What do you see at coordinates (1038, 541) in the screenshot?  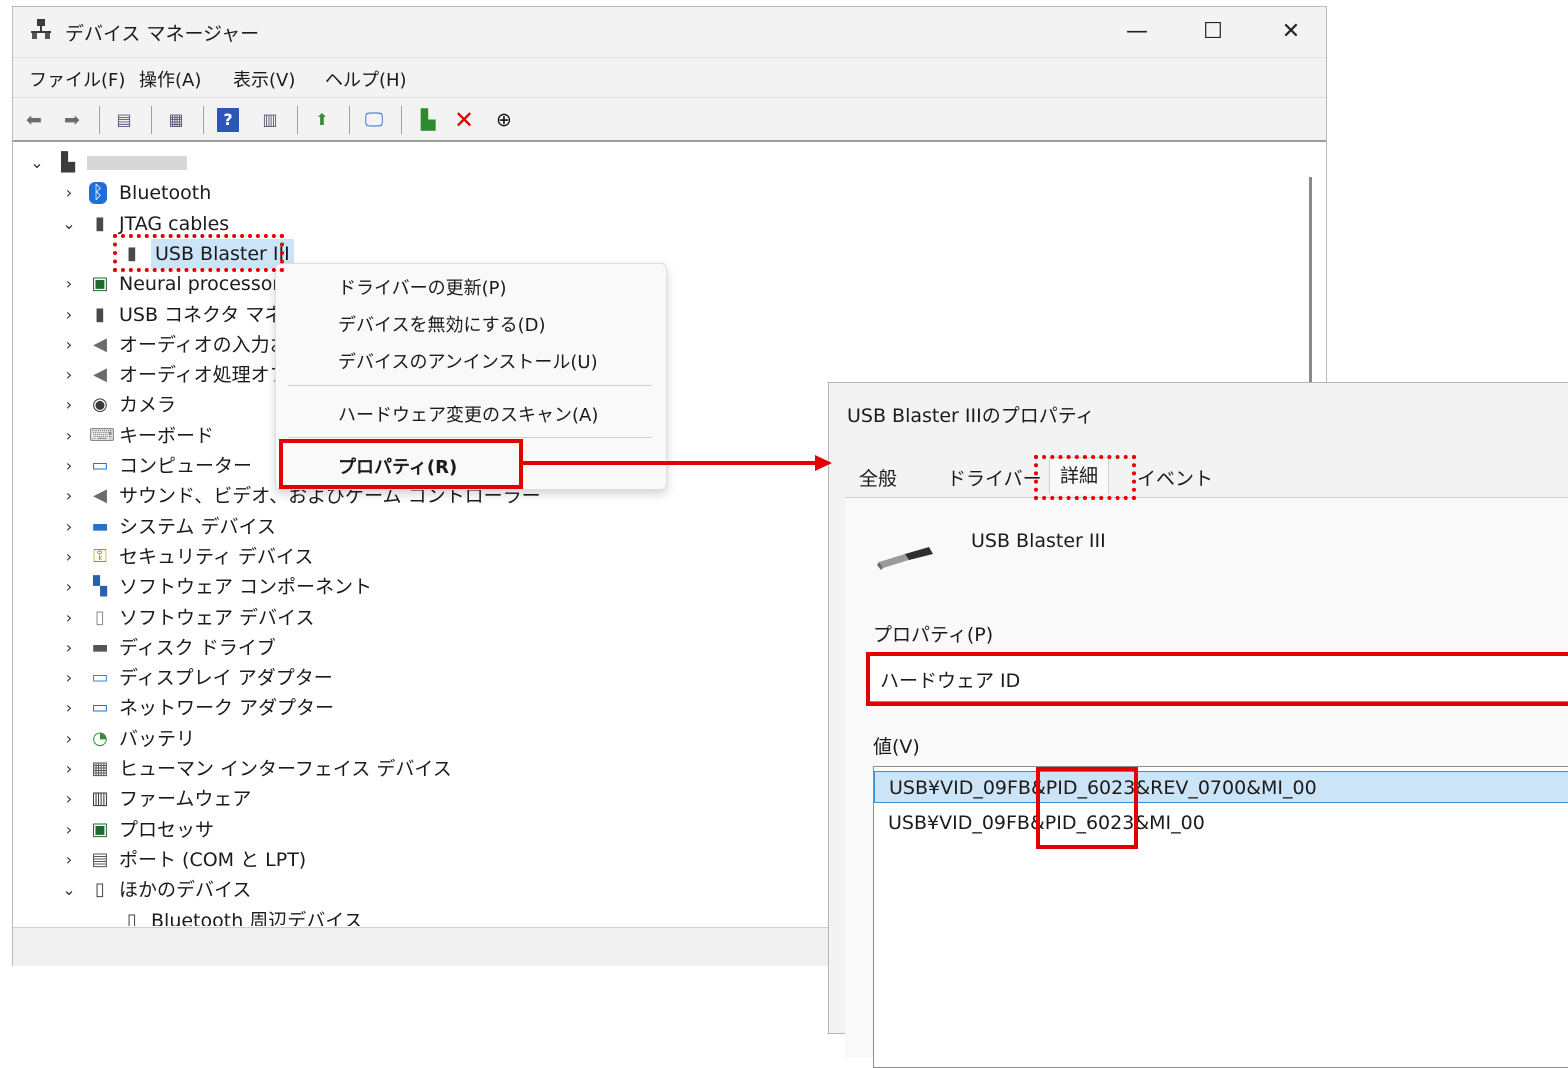 I see `device-name: USB Blaster III` at bounding box center [1038, 541].